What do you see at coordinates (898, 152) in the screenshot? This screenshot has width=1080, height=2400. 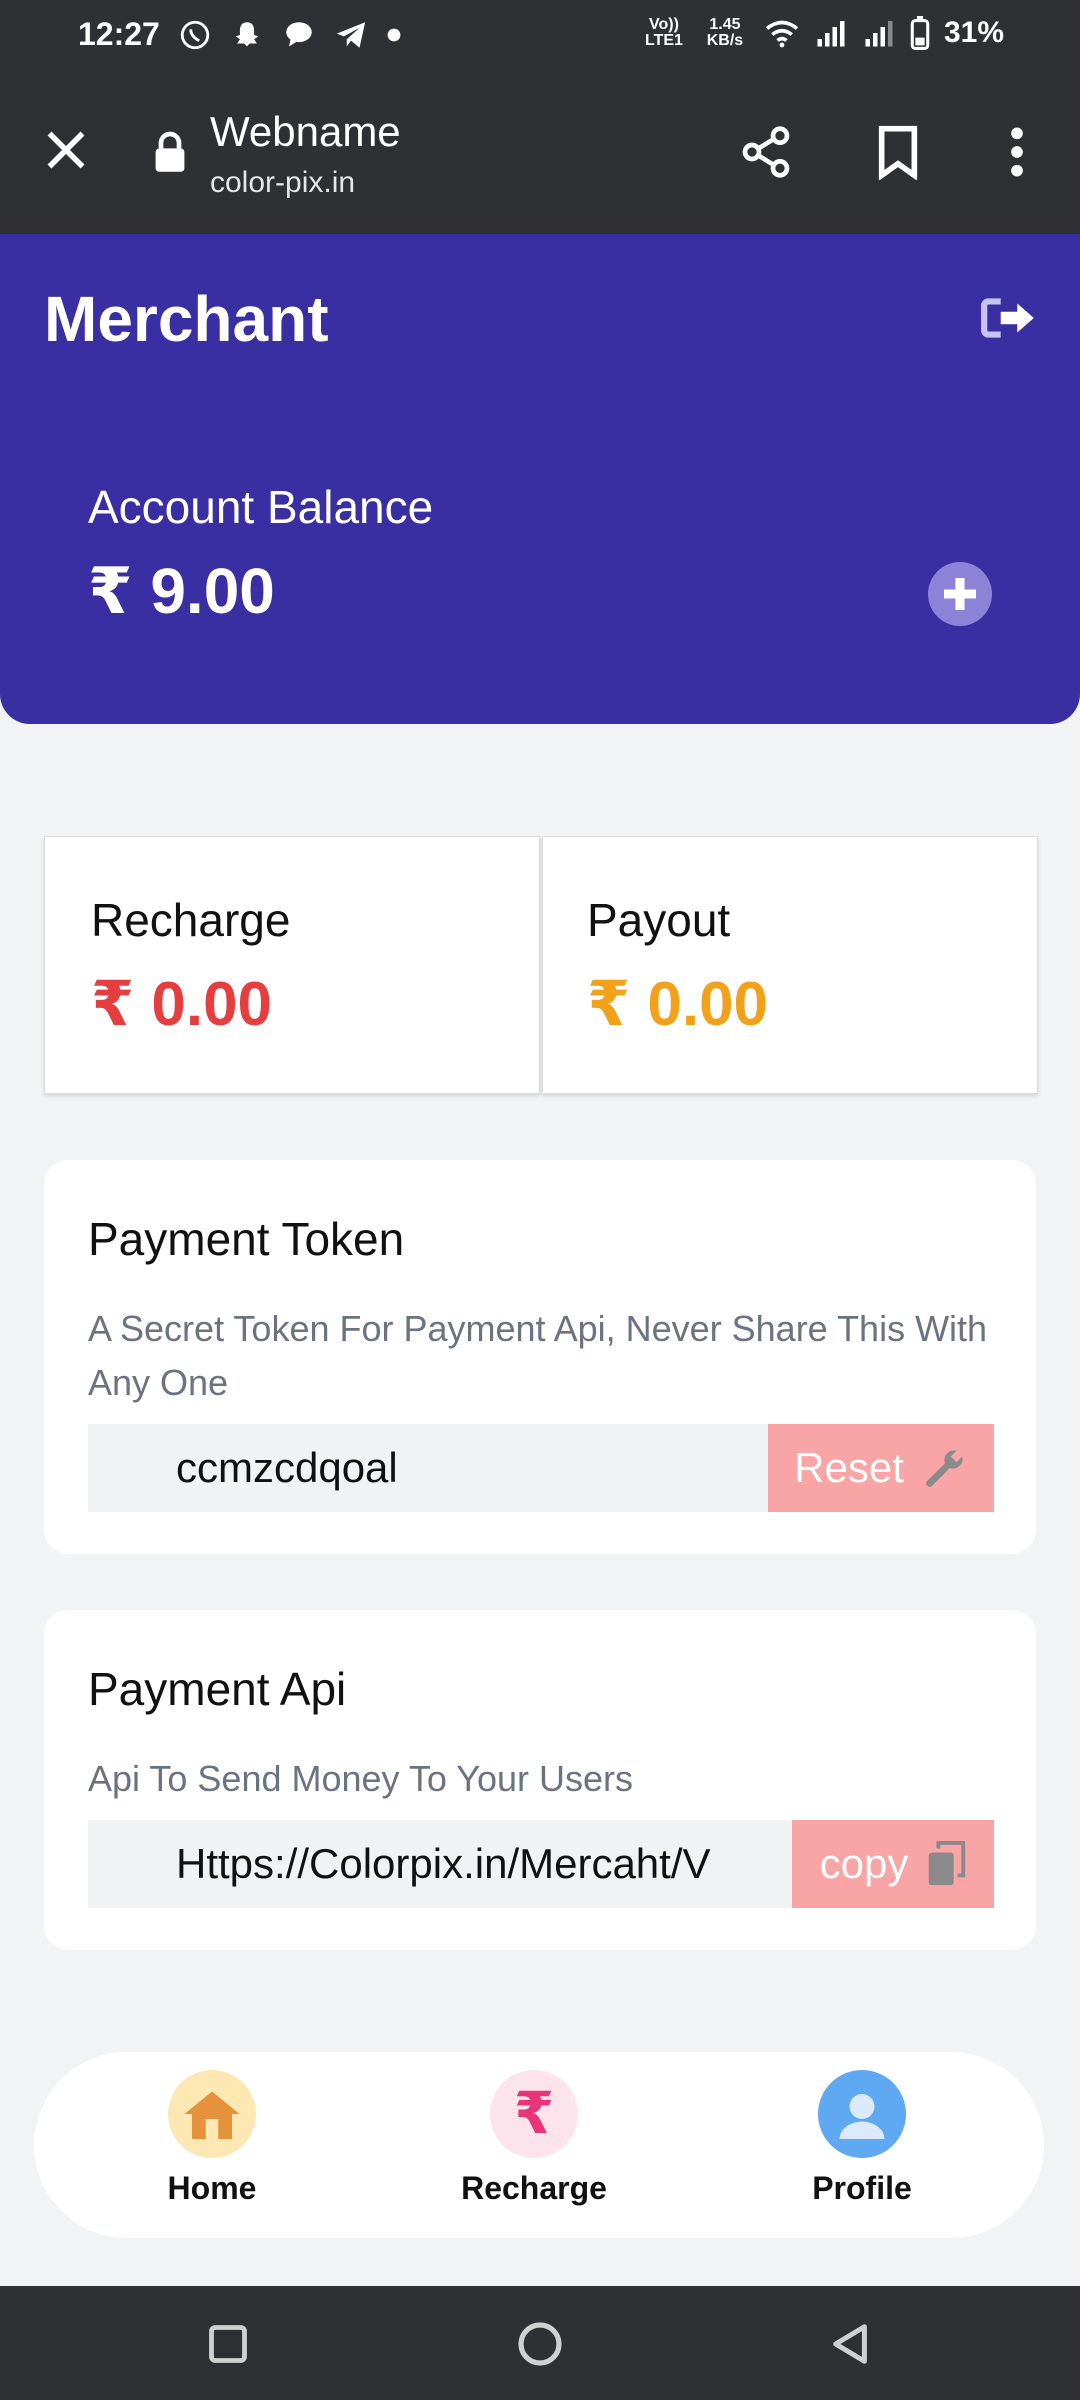 I see `bookmark-icon` at bounding box center [898, 152].